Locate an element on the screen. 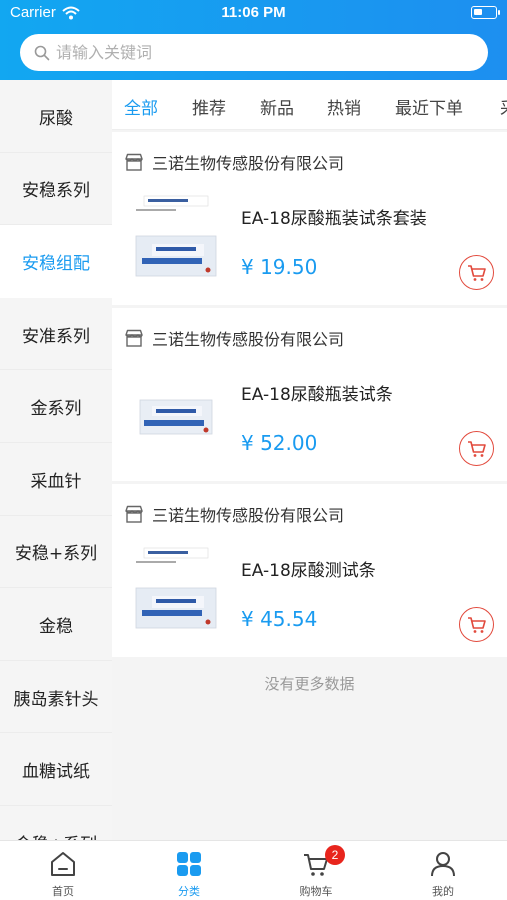 The height and width of the screenshot is (900, 507). sidebar-item-insulin-needle: 胰岛素针头 is located at coordinates (56, 697).